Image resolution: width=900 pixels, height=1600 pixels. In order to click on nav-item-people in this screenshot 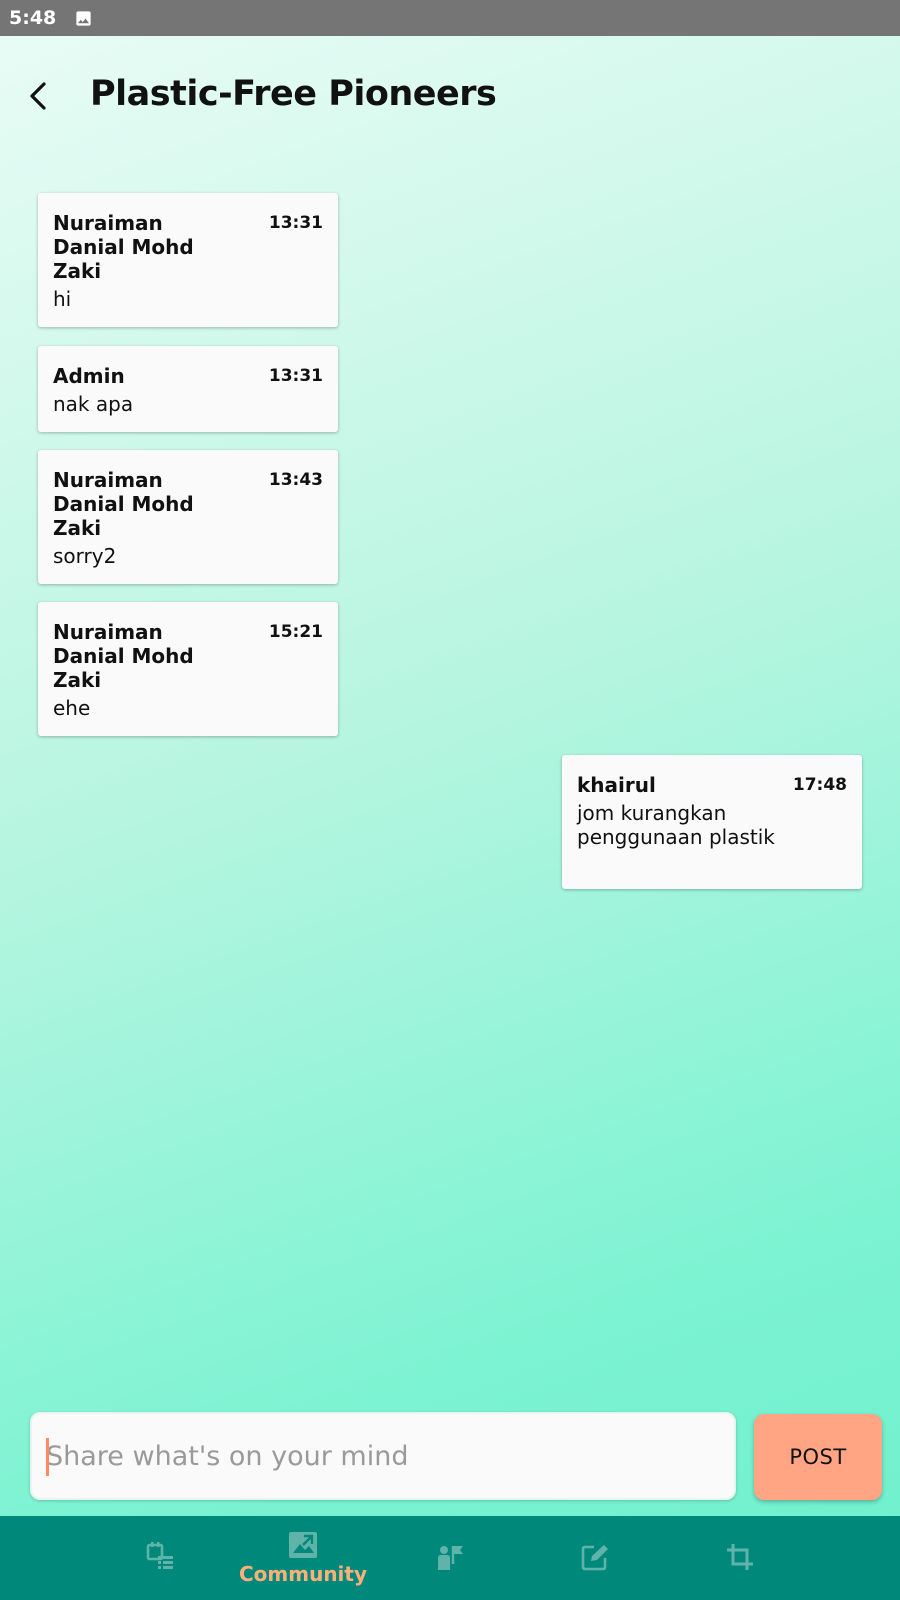, I will do `click(450, 1558)`.